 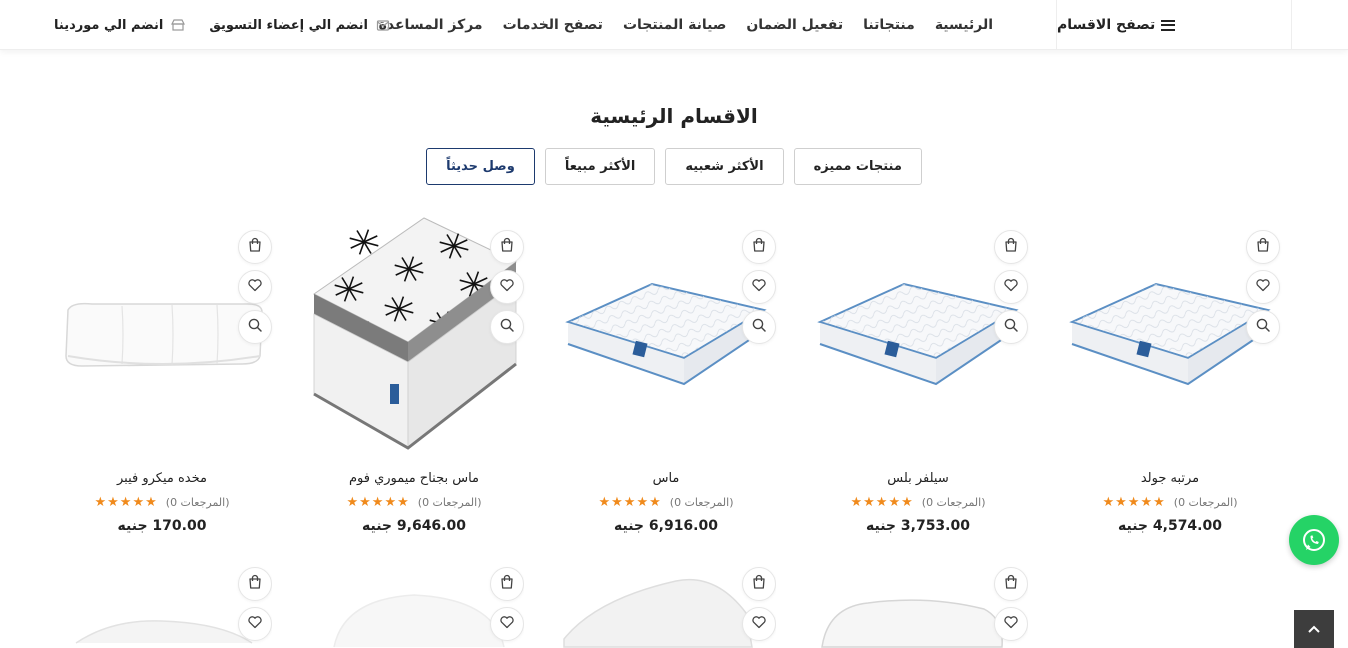 I want to click on whatsapp-button, so click(x=1314, y=540).